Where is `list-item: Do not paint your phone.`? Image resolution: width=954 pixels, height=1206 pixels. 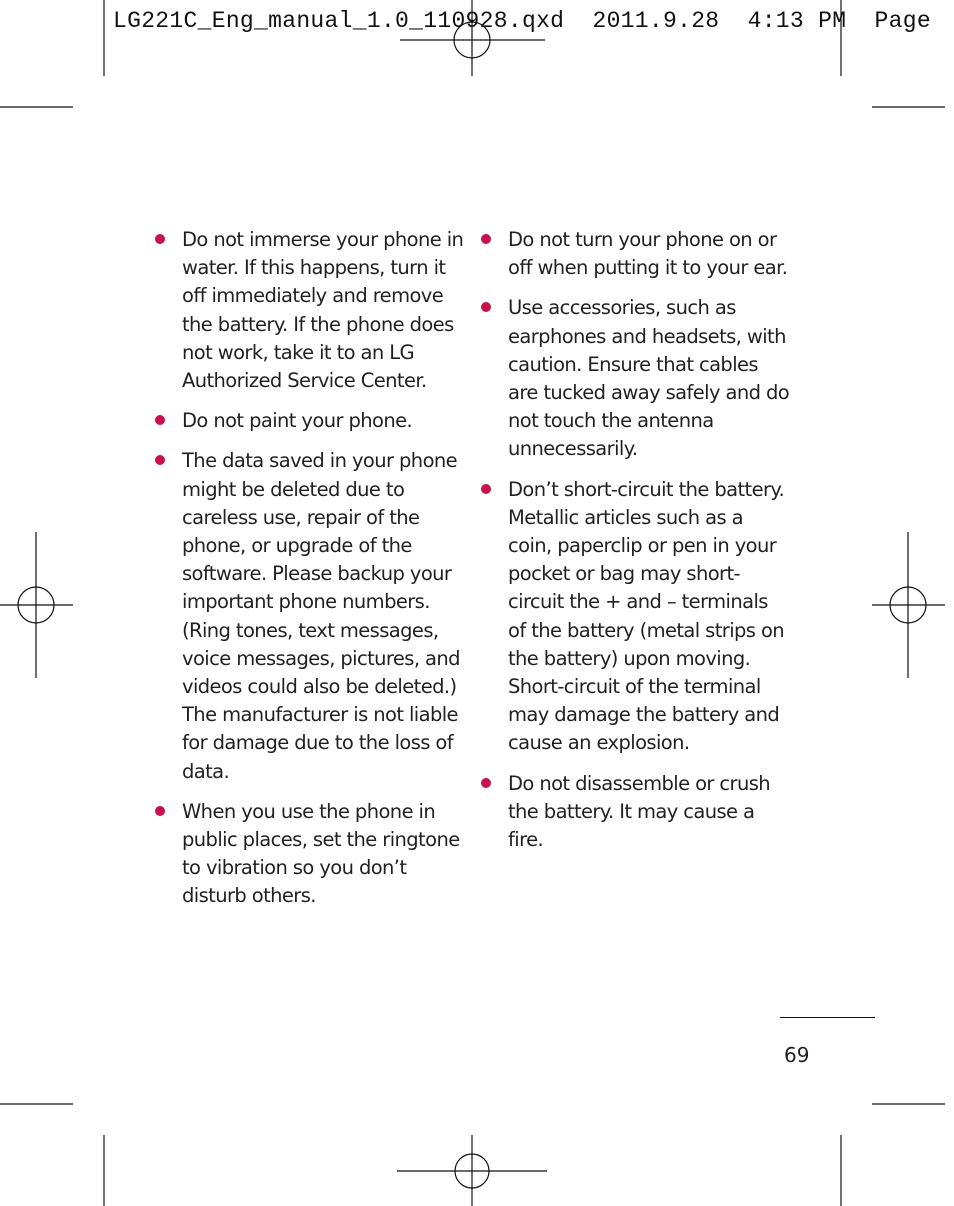
list-item: Do not paint your phone. is located at coordinates (310, 421).